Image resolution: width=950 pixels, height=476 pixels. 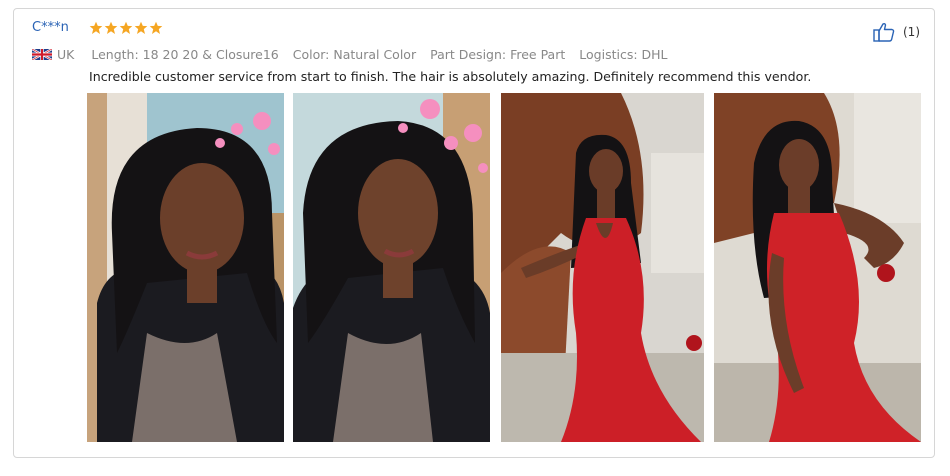 What do you see at coordinates (911, 32) in the screenshot?
I see `helpful-count: (1)` at bounding box center [911, 32].